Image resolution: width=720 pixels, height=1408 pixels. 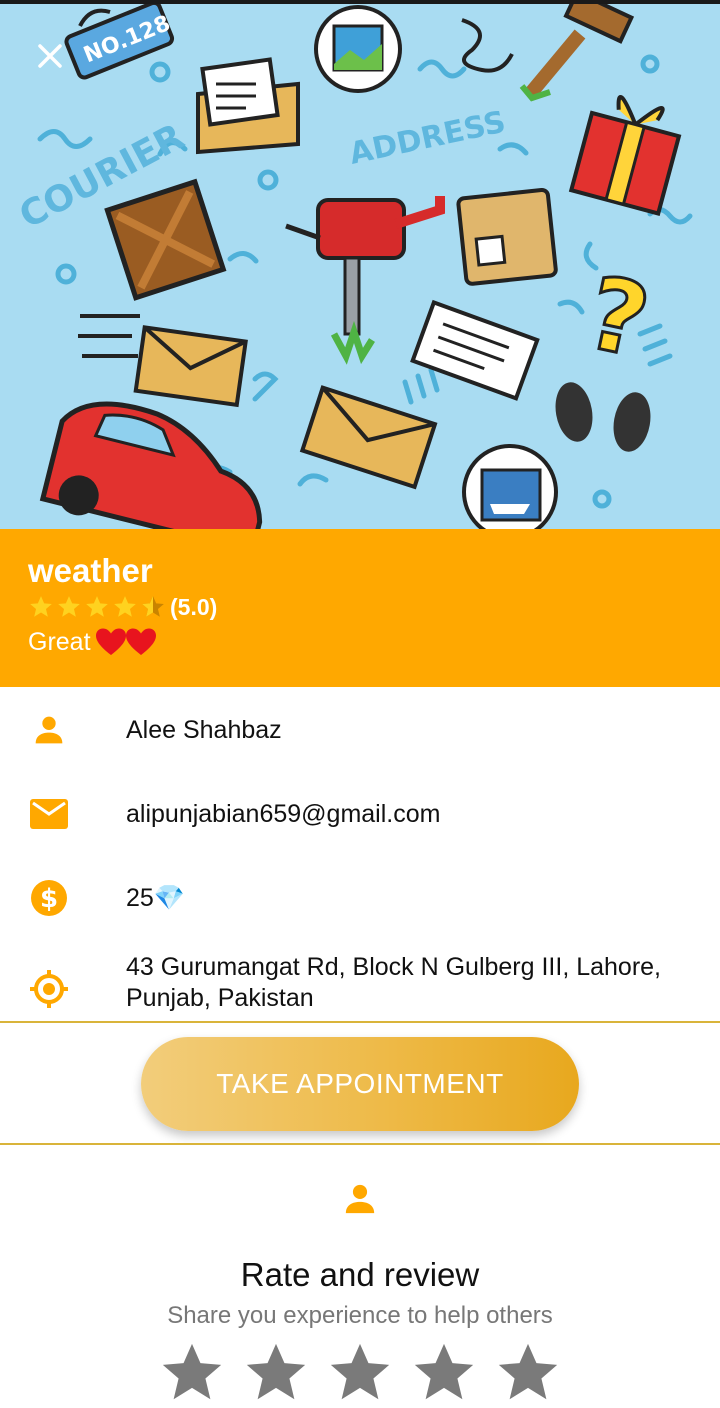 I want to click on hearts, so click(x=125, y=642).